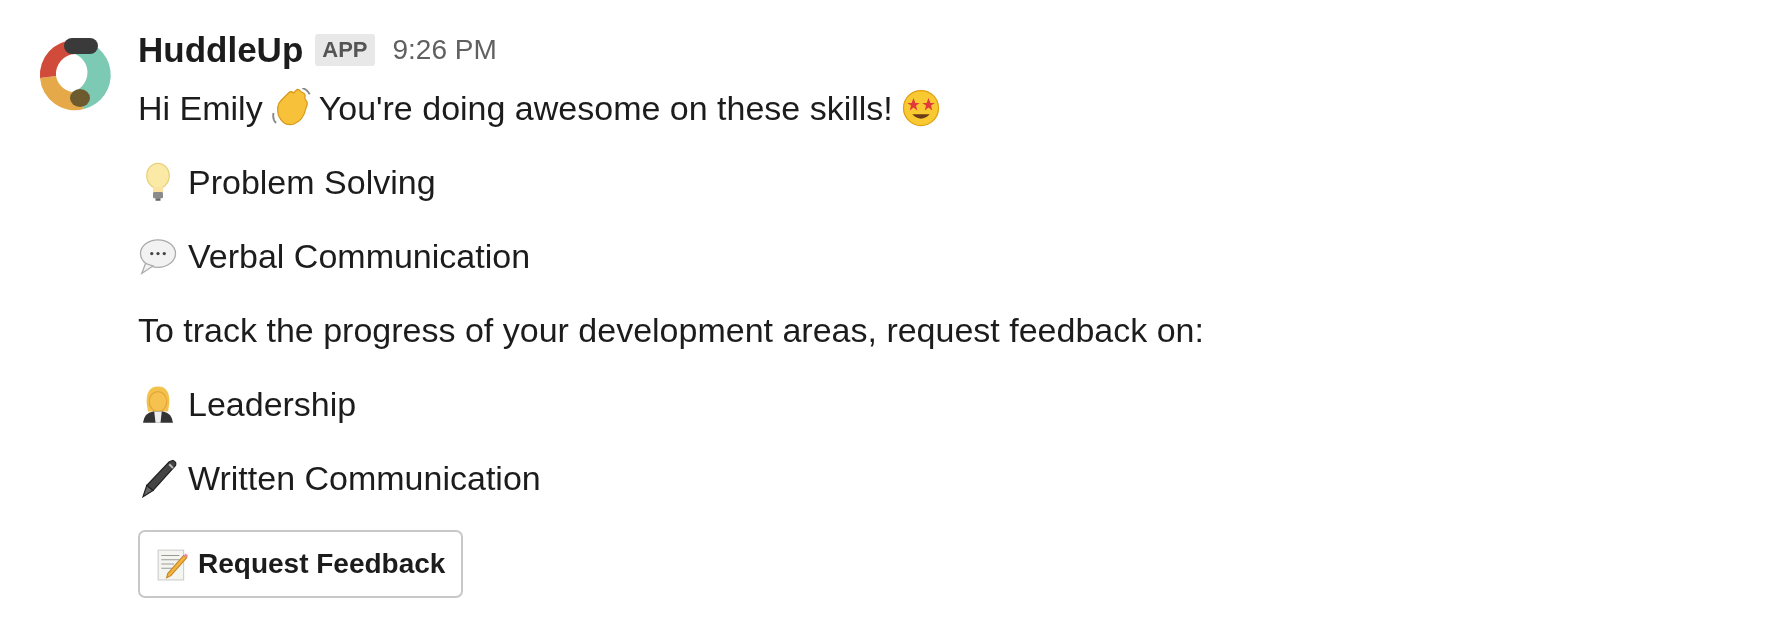 The image size is (1770, 636). I want to click on development-area-label: Leadership, so click(272, 404).